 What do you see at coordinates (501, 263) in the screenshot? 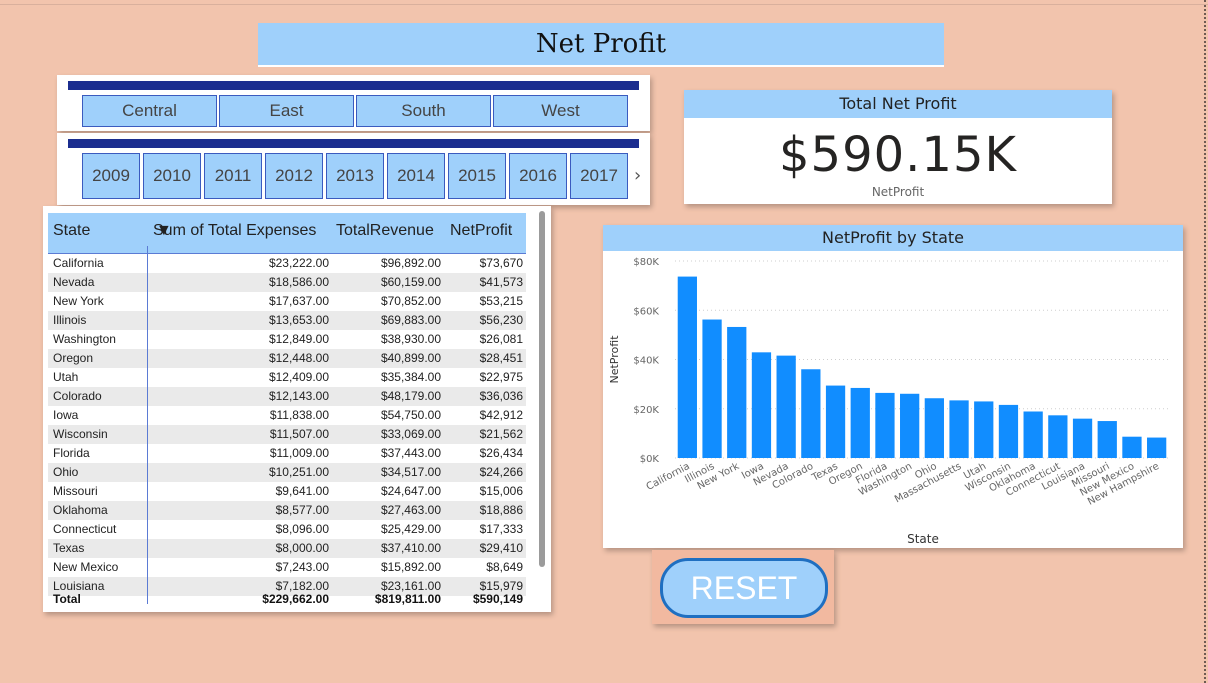
I see `cell-netprofit: $73,670` at bounding box center [501, 263].